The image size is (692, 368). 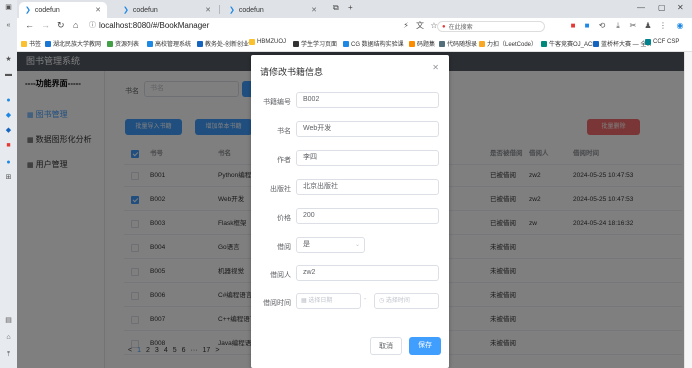 I want to click on lightning-icon: ⚡, so click(x=406, y=26).